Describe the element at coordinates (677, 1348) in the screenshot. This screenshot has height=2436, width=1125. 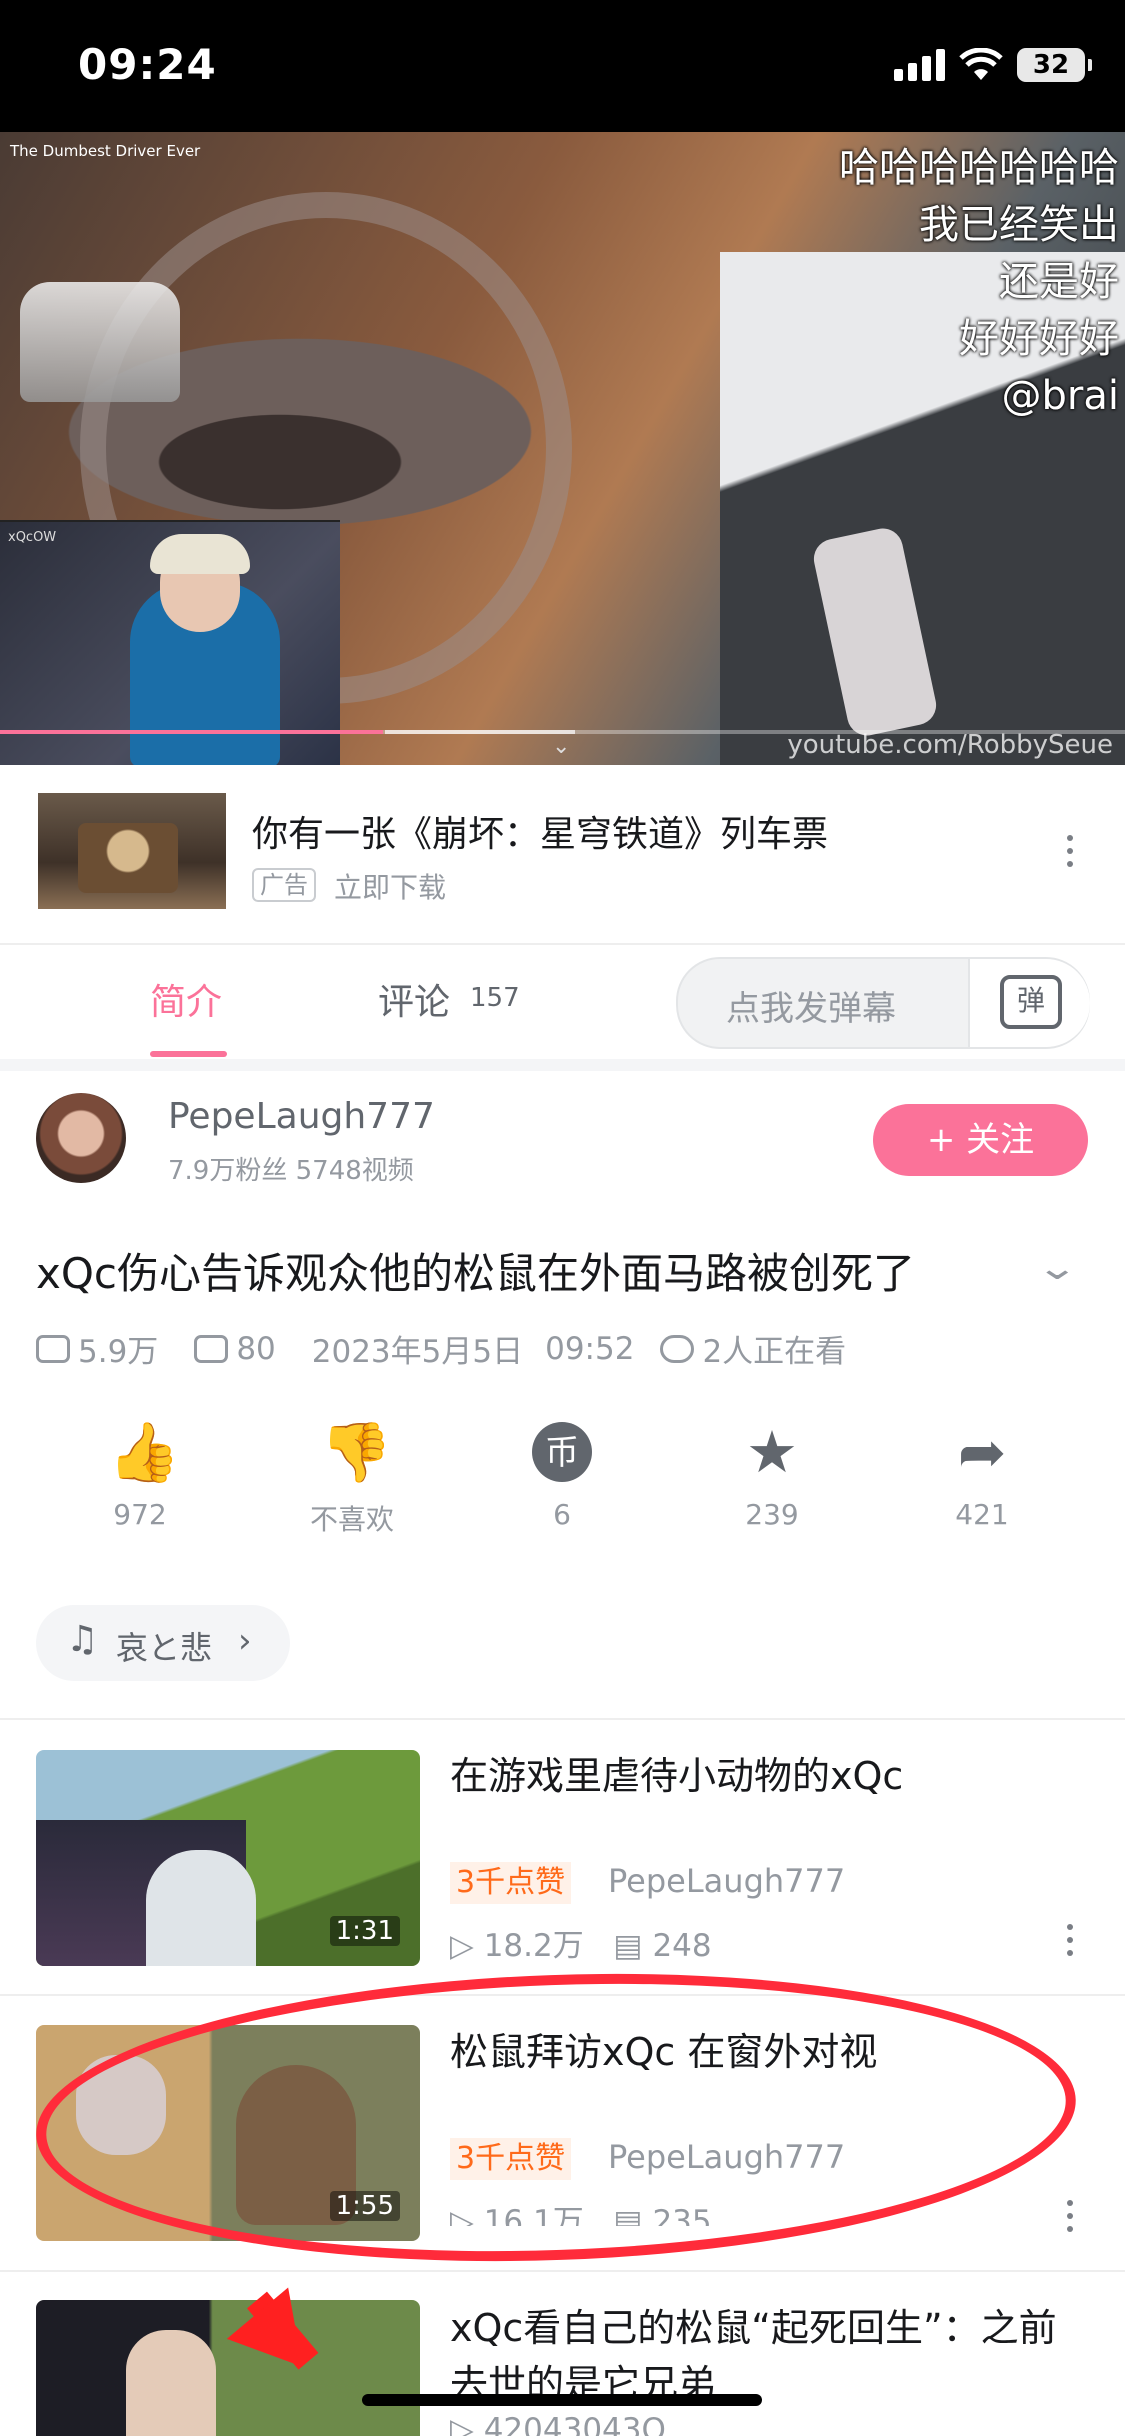
I see `watching-icon` at that location.